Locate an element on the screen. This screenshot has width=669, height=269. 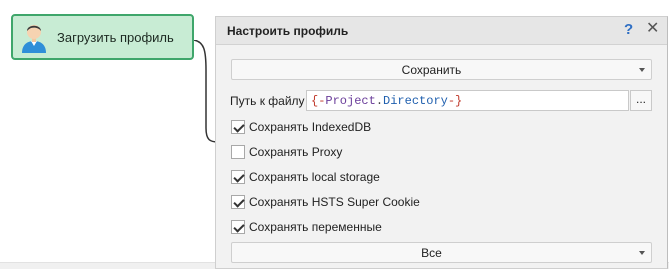
option-label: Сохранять HSTS Super Cookie is located at coordinates (334, 202).